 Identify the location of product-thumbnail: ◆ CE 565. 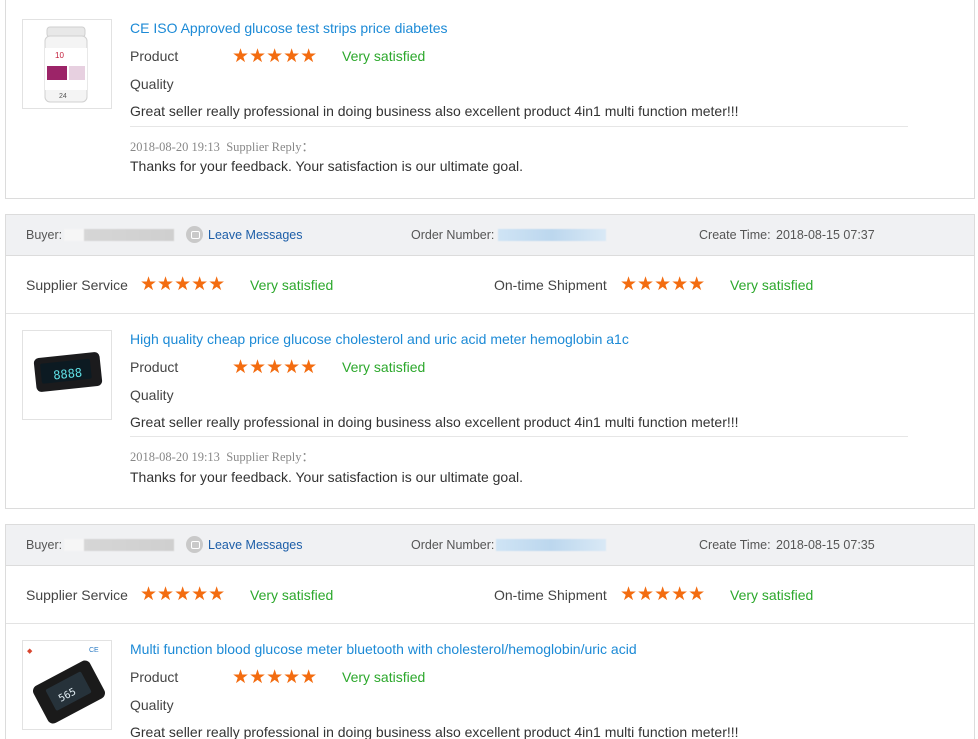
(67, 685).